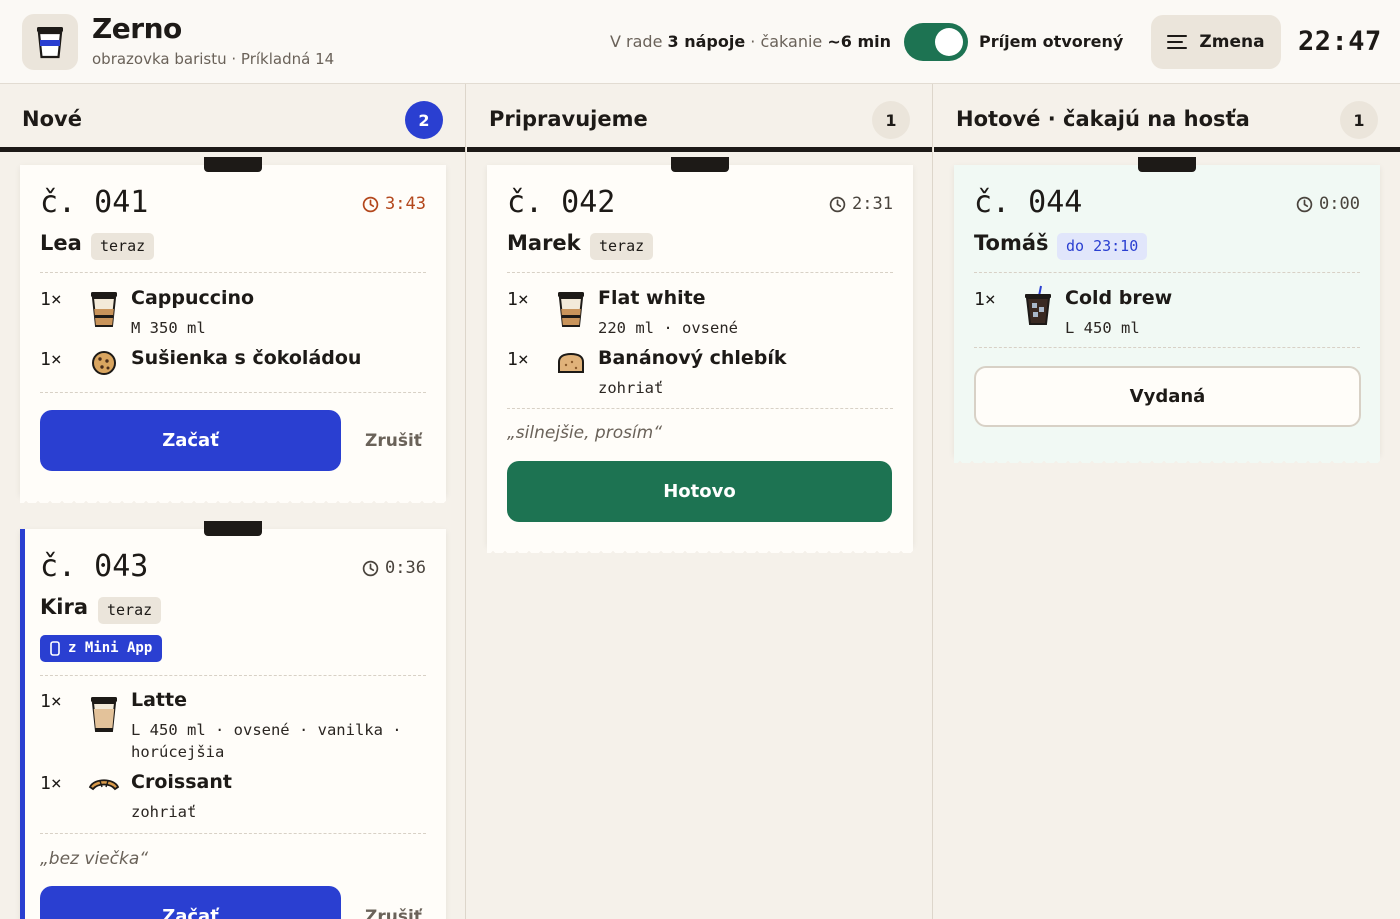  I want to click on column-title: Pripravujeme, so click(568, 119).